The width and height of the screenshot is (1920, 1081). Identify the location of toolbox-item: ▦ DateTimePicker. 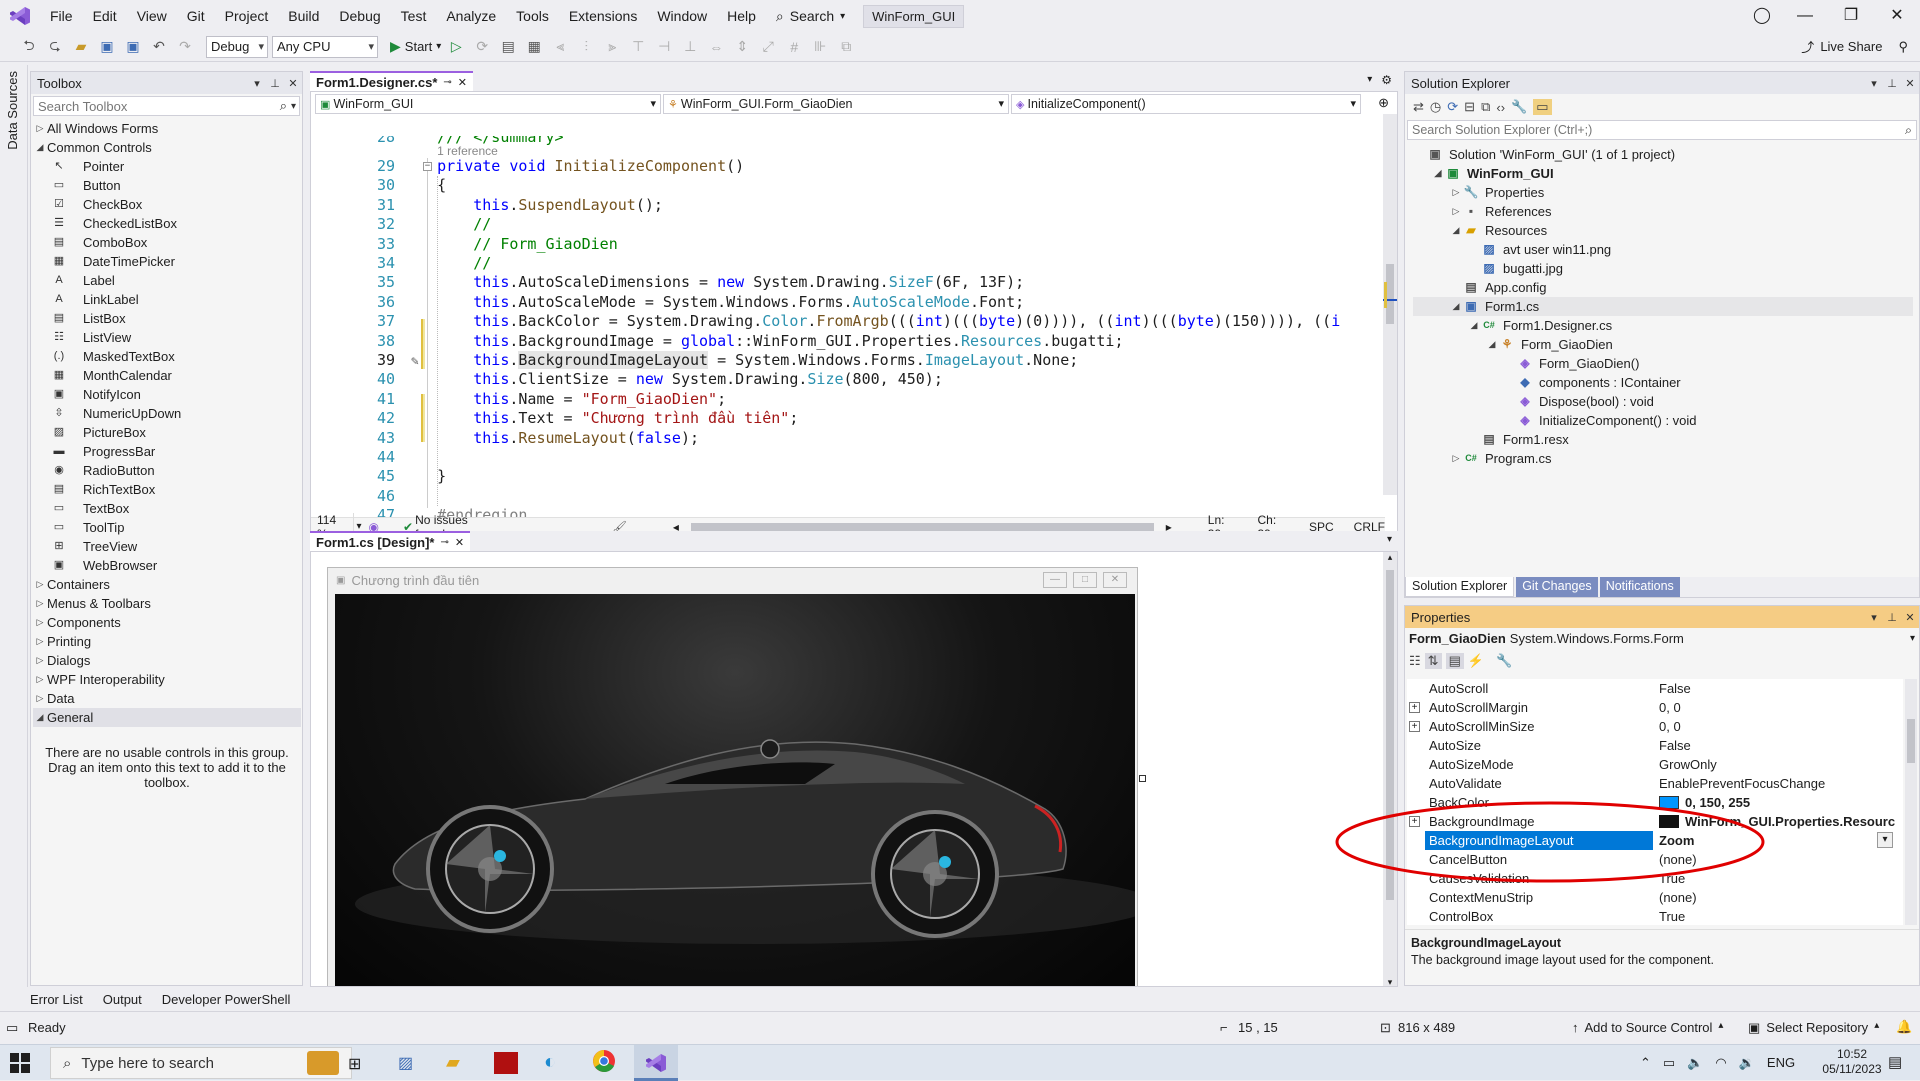
(167, 261).